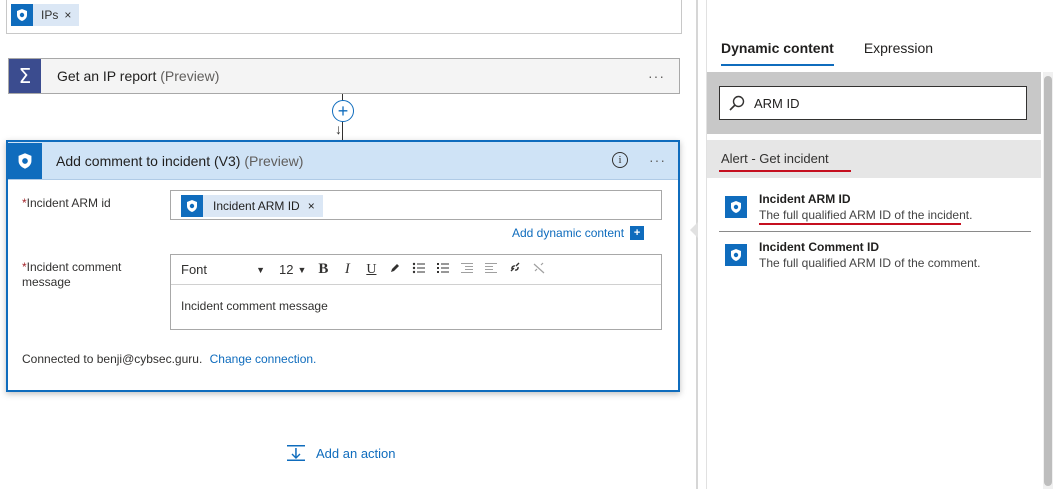  I want to click on plus-circle-icon: +, so click(343, 111).